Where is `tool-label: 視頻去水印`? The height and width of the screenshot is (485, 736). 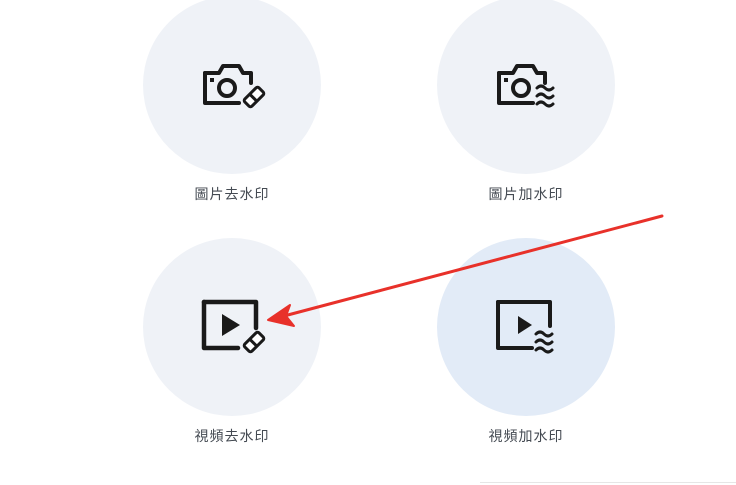
tool-label: 視頻去水印 is located at coordinates (232, 437).